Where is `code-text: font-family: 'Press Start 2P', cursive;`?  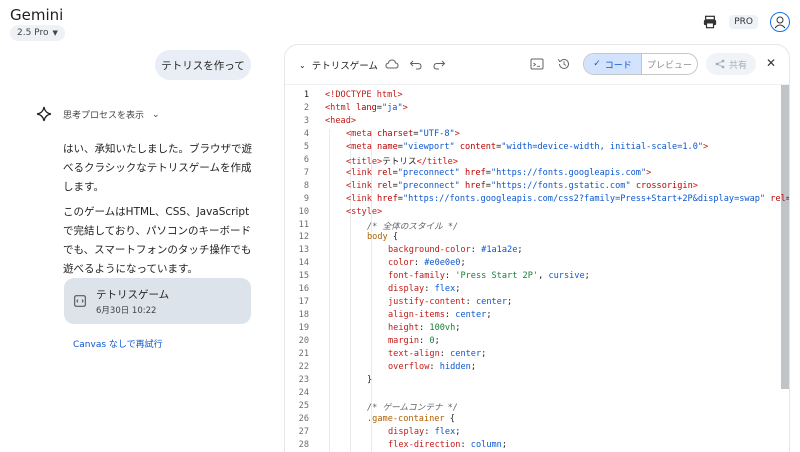 code-text: font-family: 'Press Start 2P', cursive; is located at coordinates (489, 276).